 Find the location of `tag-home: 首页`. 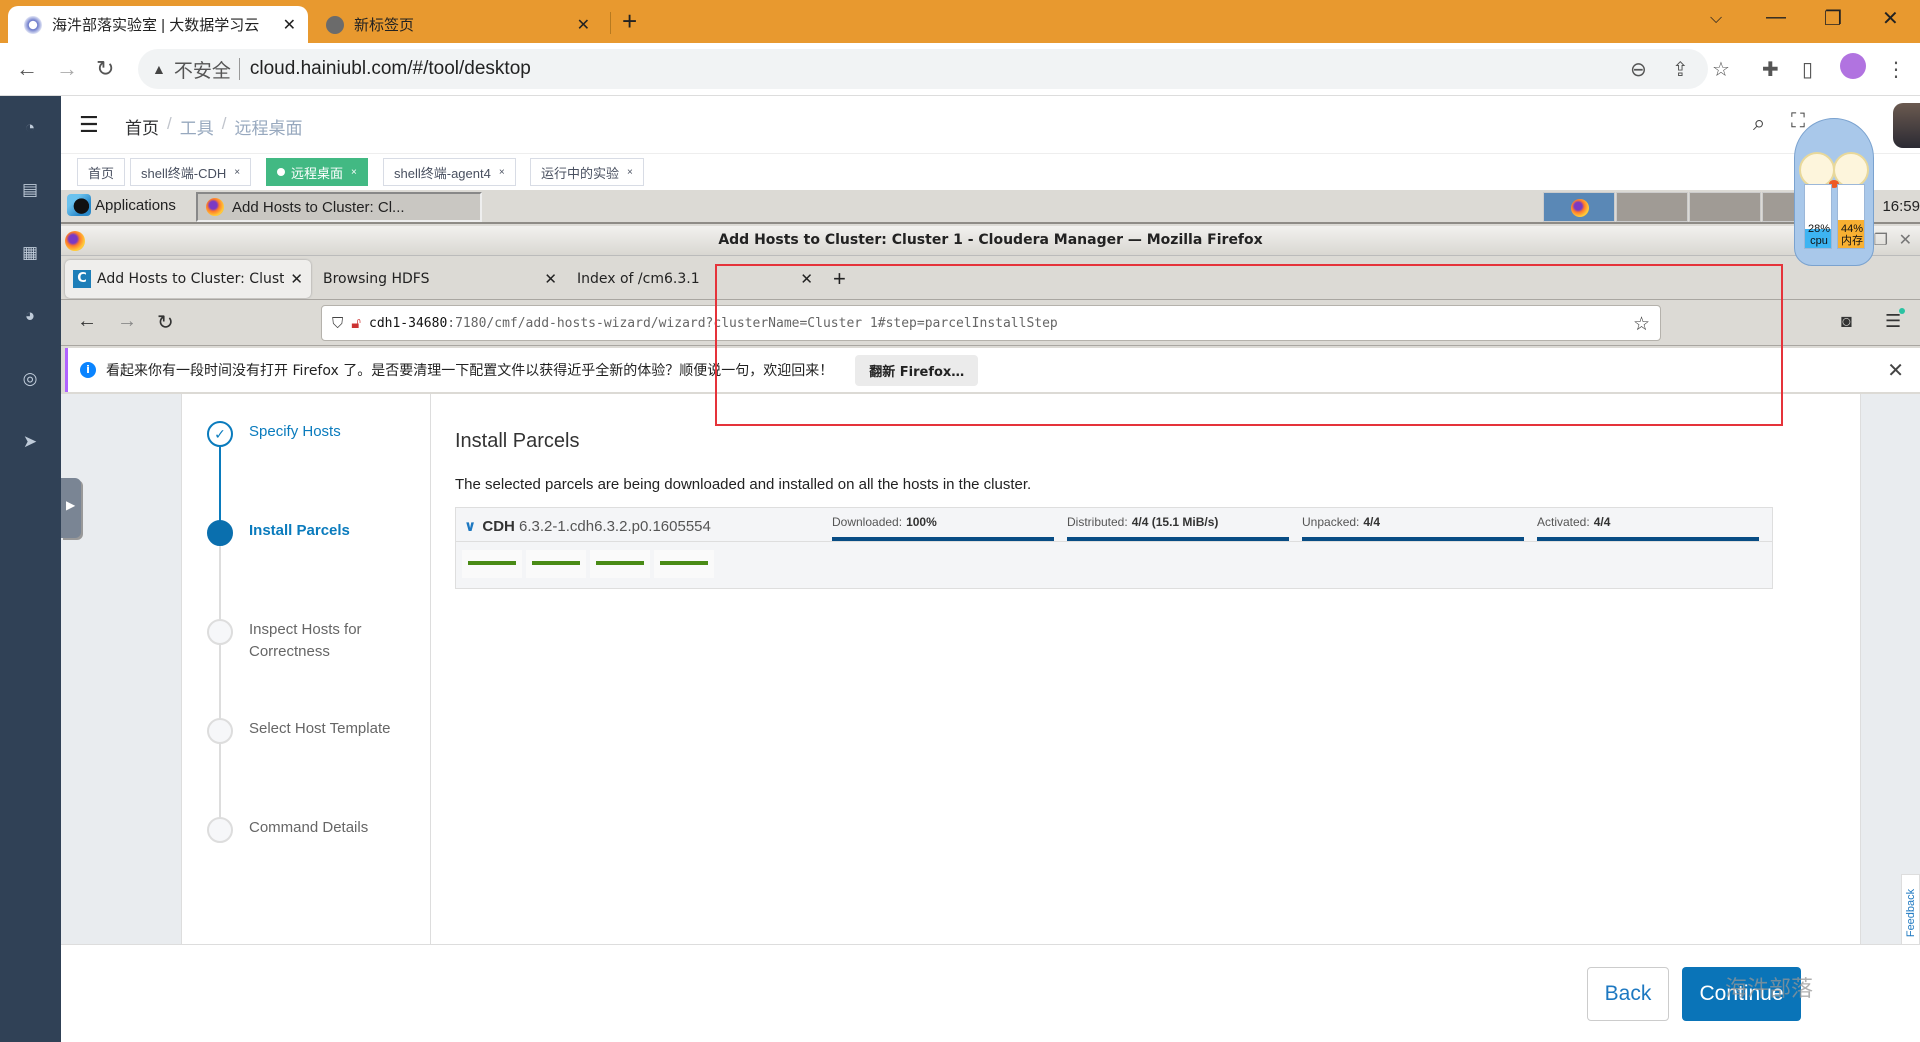

tag-home: 首页 is located at coordinates (101, 172).